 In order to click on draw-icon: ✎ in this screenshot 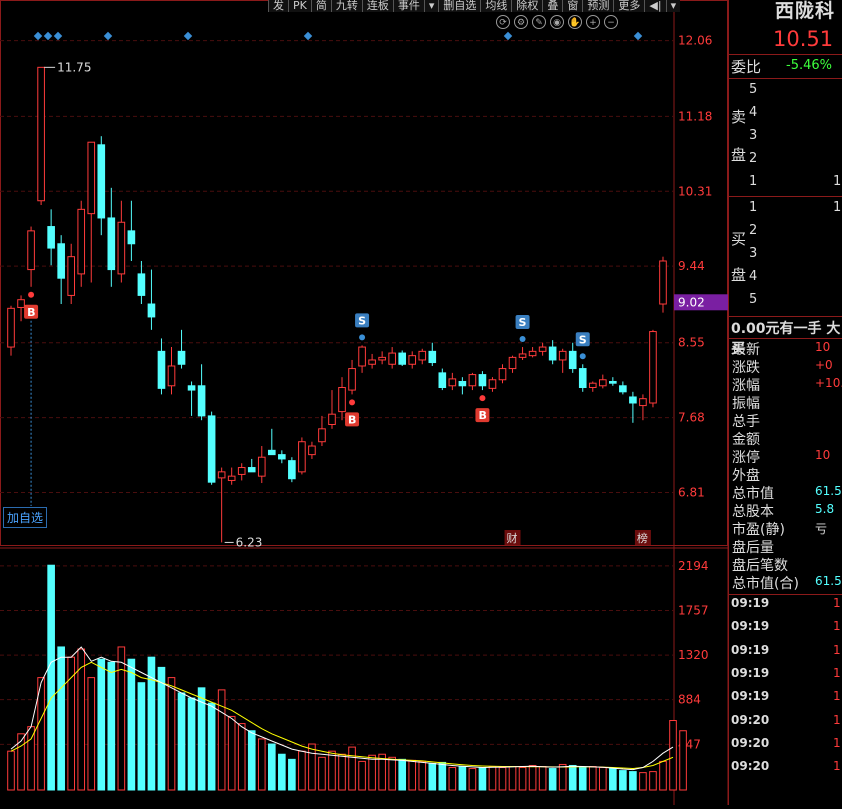, I will do `click(539, 22)`.